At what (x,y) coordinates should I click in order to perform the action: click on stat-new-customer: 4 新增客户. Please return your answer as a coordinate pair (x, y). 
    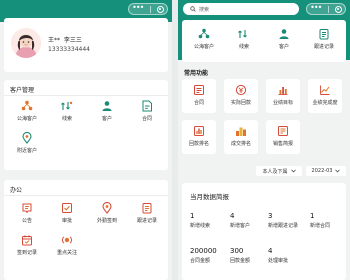
    Looking at the image, I should click on (250, 220).